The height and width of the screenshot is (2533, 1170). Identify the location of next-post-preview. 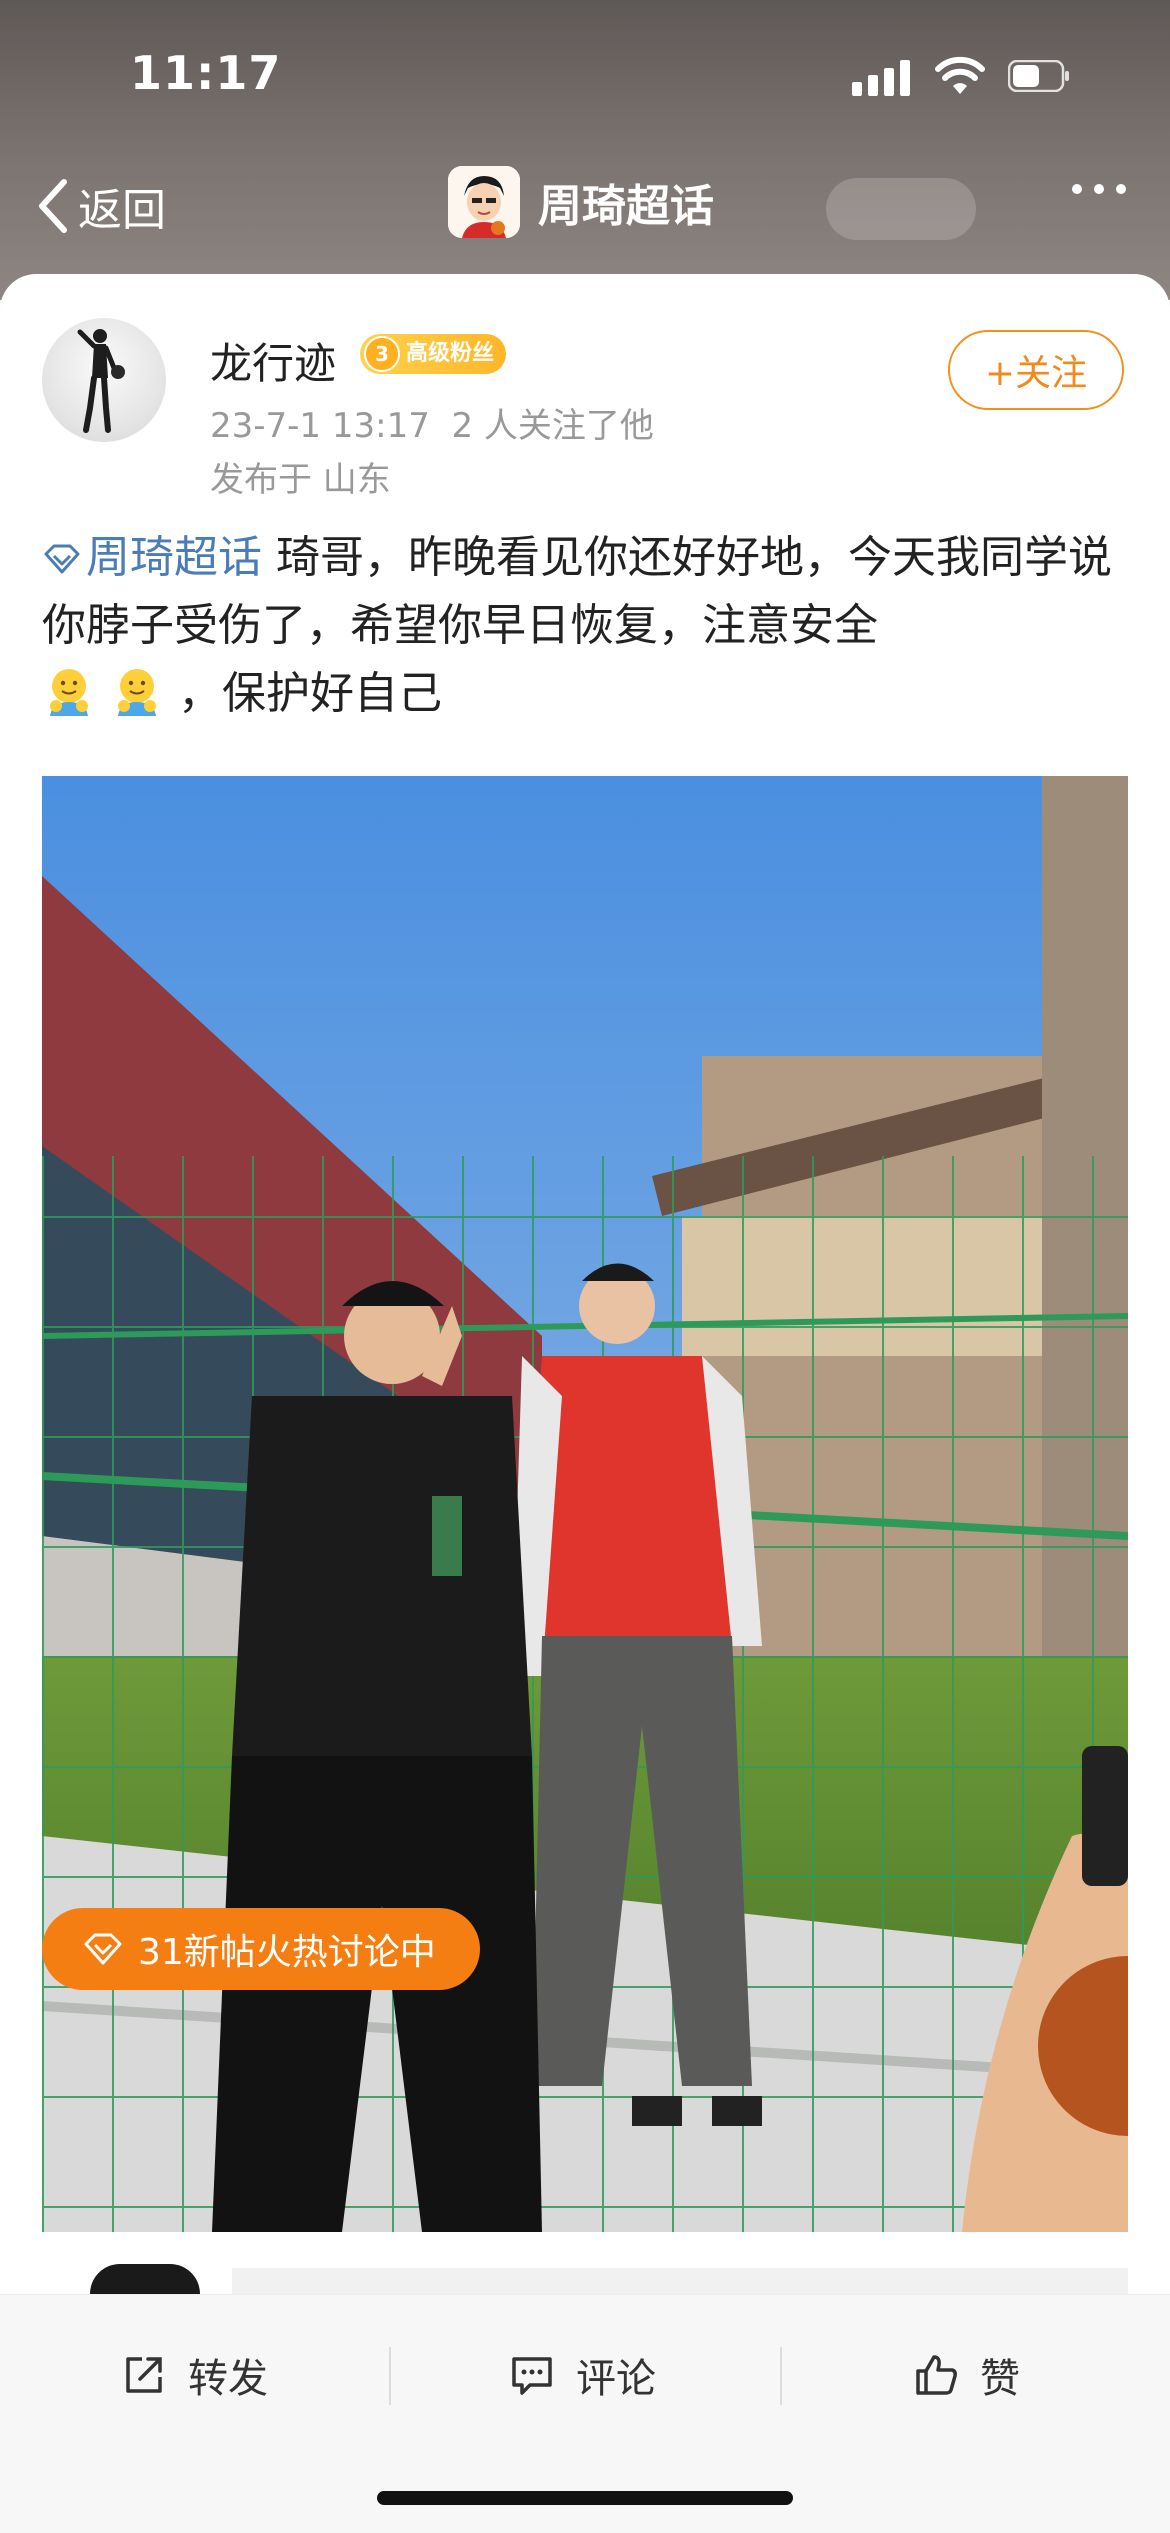
(680, 2281).